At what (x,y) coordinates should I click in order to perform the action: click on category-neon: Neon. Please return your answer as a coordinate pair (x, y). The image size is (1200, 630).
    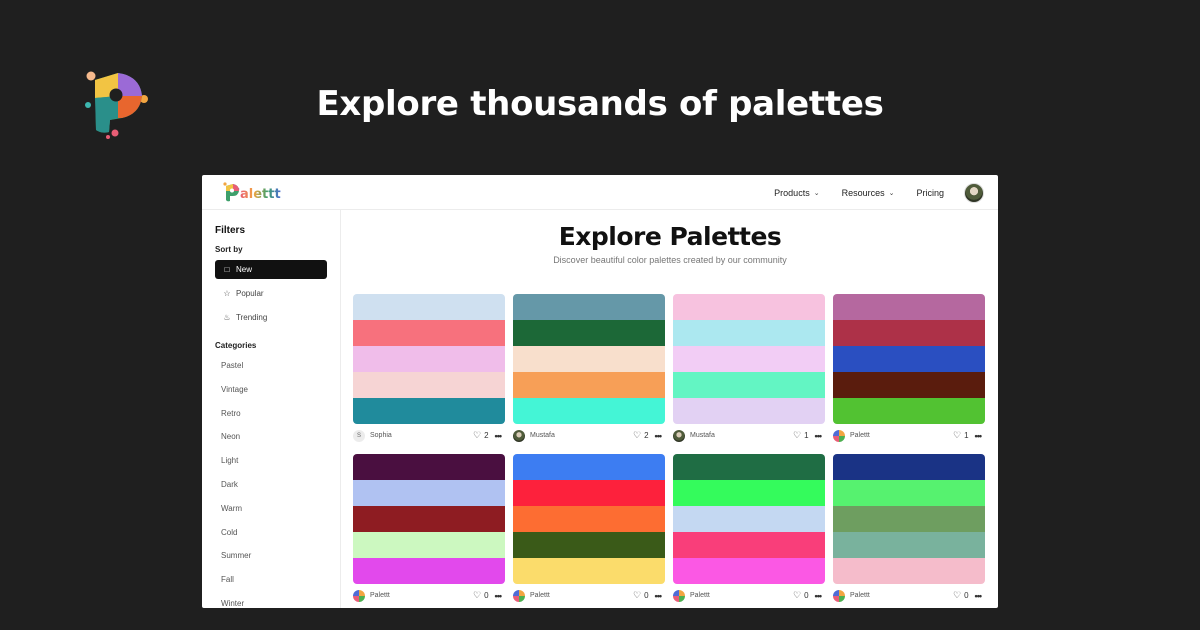
    Looking at the image, I should click on (277, 437).